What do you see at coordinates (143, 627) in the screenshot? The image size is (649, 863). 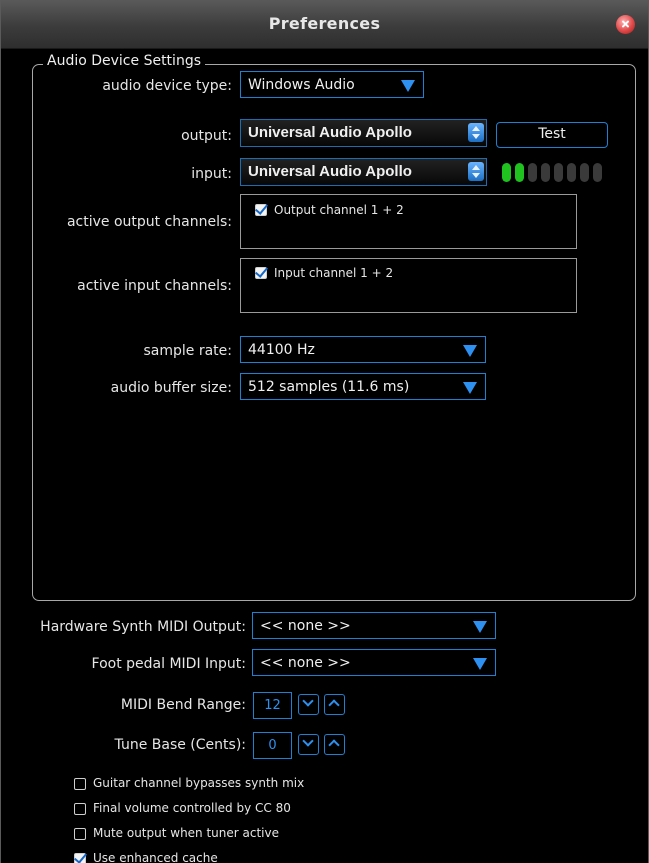 I see `hardware-synth-midi-output-label: Hardware Synth MIDI Output:` at bounding box center [143, 627].